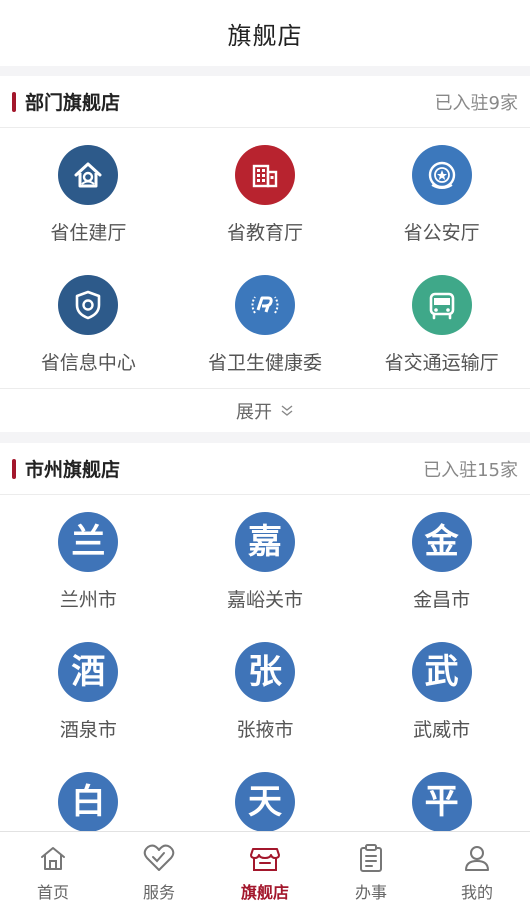  Describe the element at coordinates (265, 305) in the screenshot. I see `health-emblem-icon` at that location.